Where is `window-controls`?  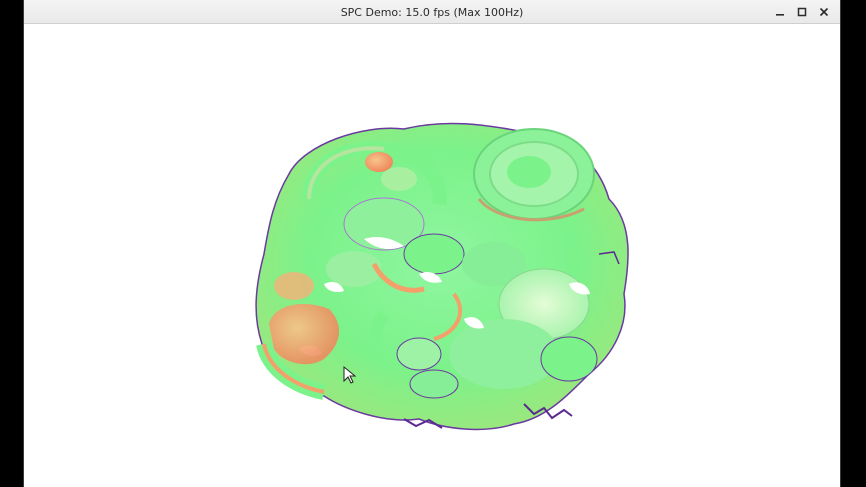 window-controls is located at coordinates (801, 12).